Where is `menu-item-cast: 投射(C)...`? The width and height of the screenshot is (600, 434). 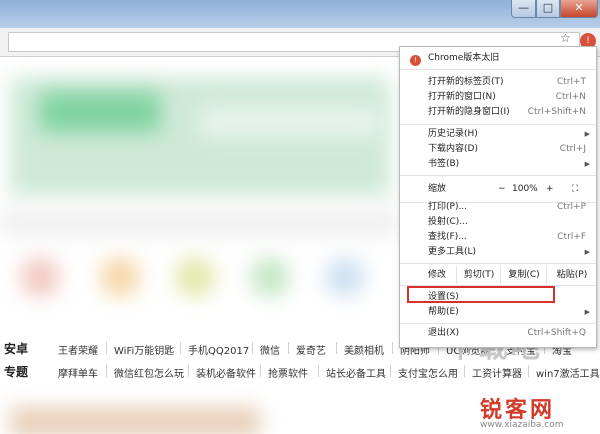
menu-item-cast: 投射(C)... is located at coordinates (498, 222).